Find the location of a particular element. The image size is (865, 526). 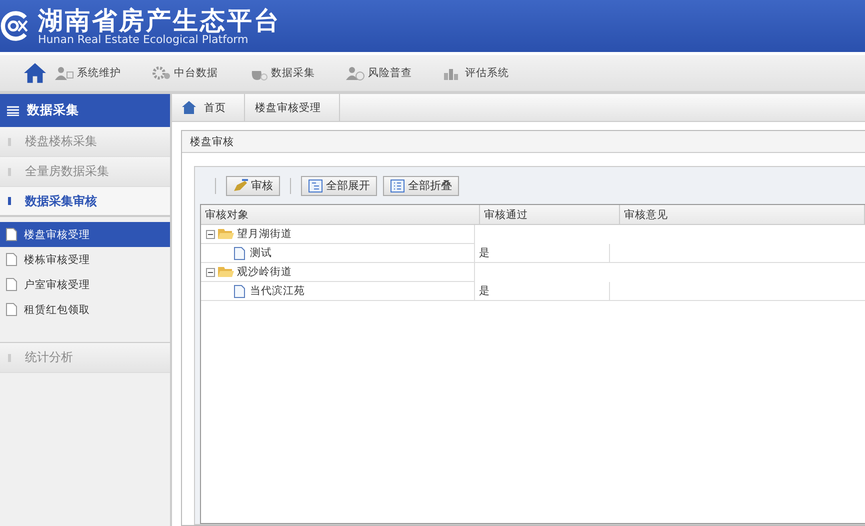

menu-item: 系统维护 is located at coordinates (87, 73).